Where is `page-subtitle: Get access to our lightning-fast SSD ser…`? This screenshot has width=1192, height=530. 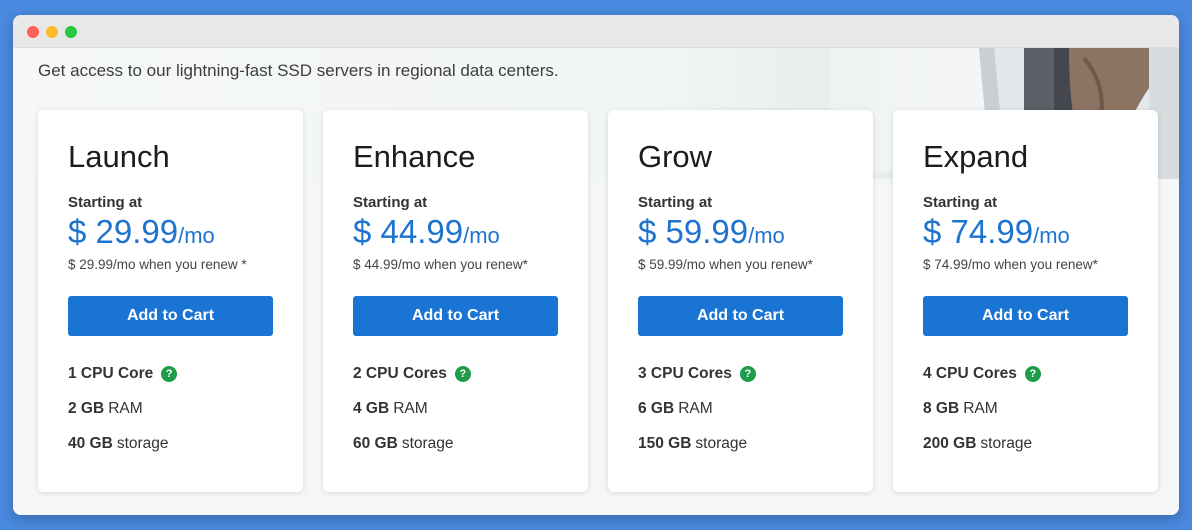
page-subtitle: Get access to our lightning-fast SSD ser… is located at coordinates (298, 70).